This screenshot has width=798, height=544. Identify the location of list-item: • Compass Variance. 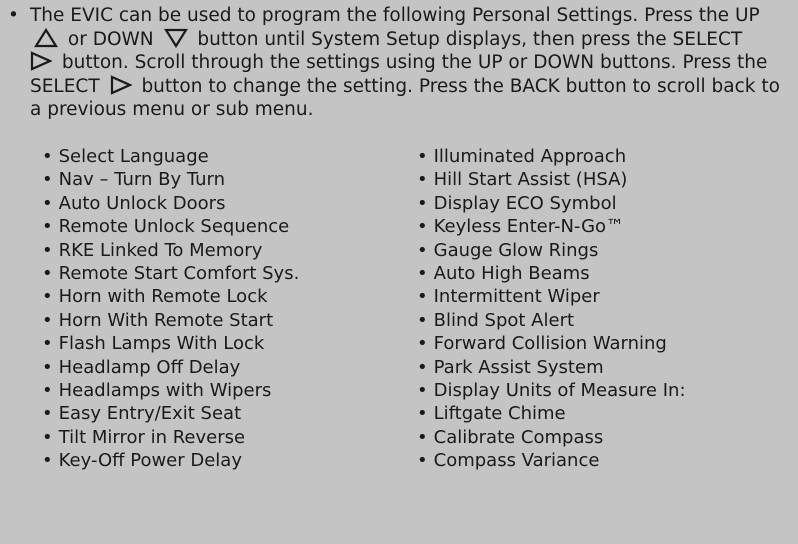
(508, 461).